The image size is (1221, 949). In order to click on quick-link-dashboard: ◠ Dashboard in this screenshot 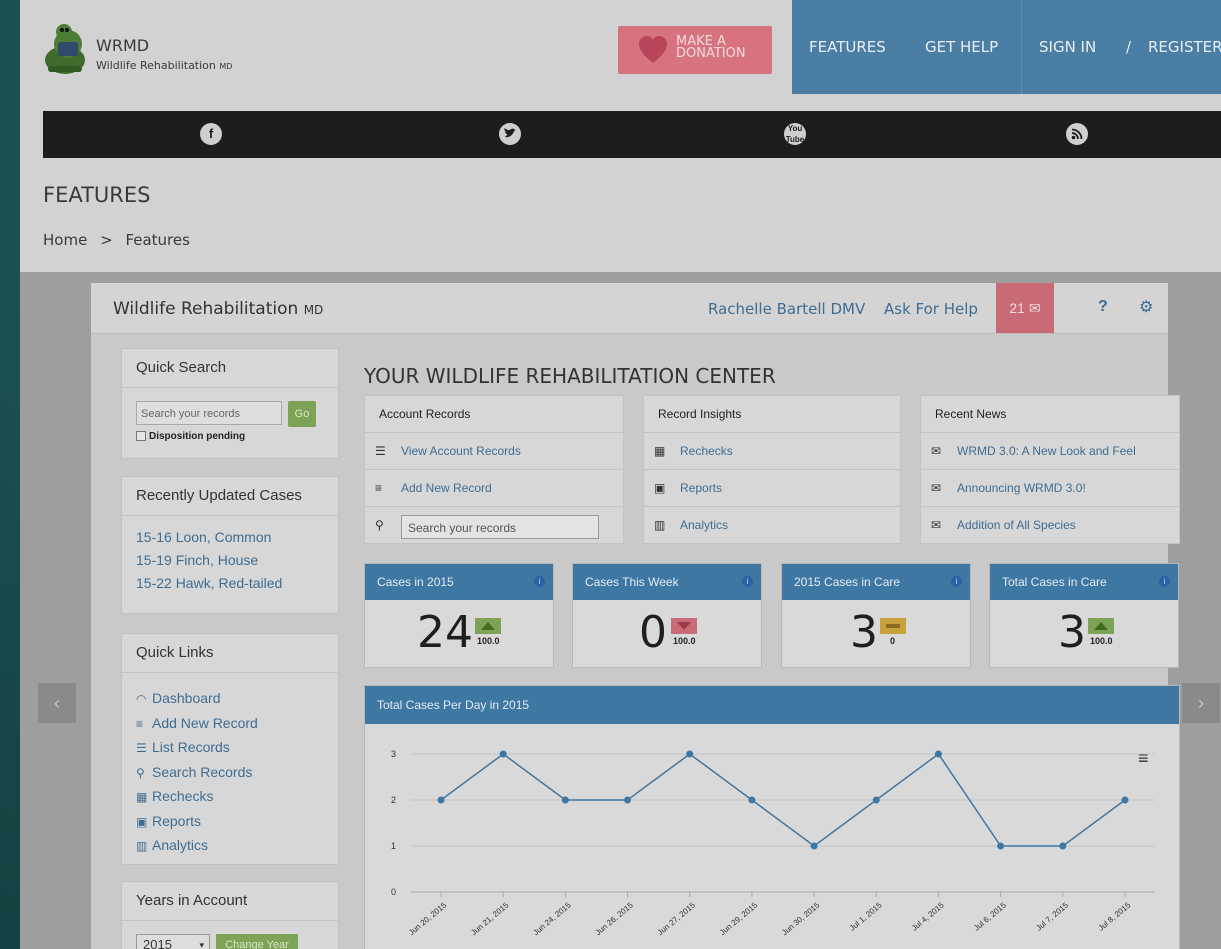, I will do `click(230, 699)`.